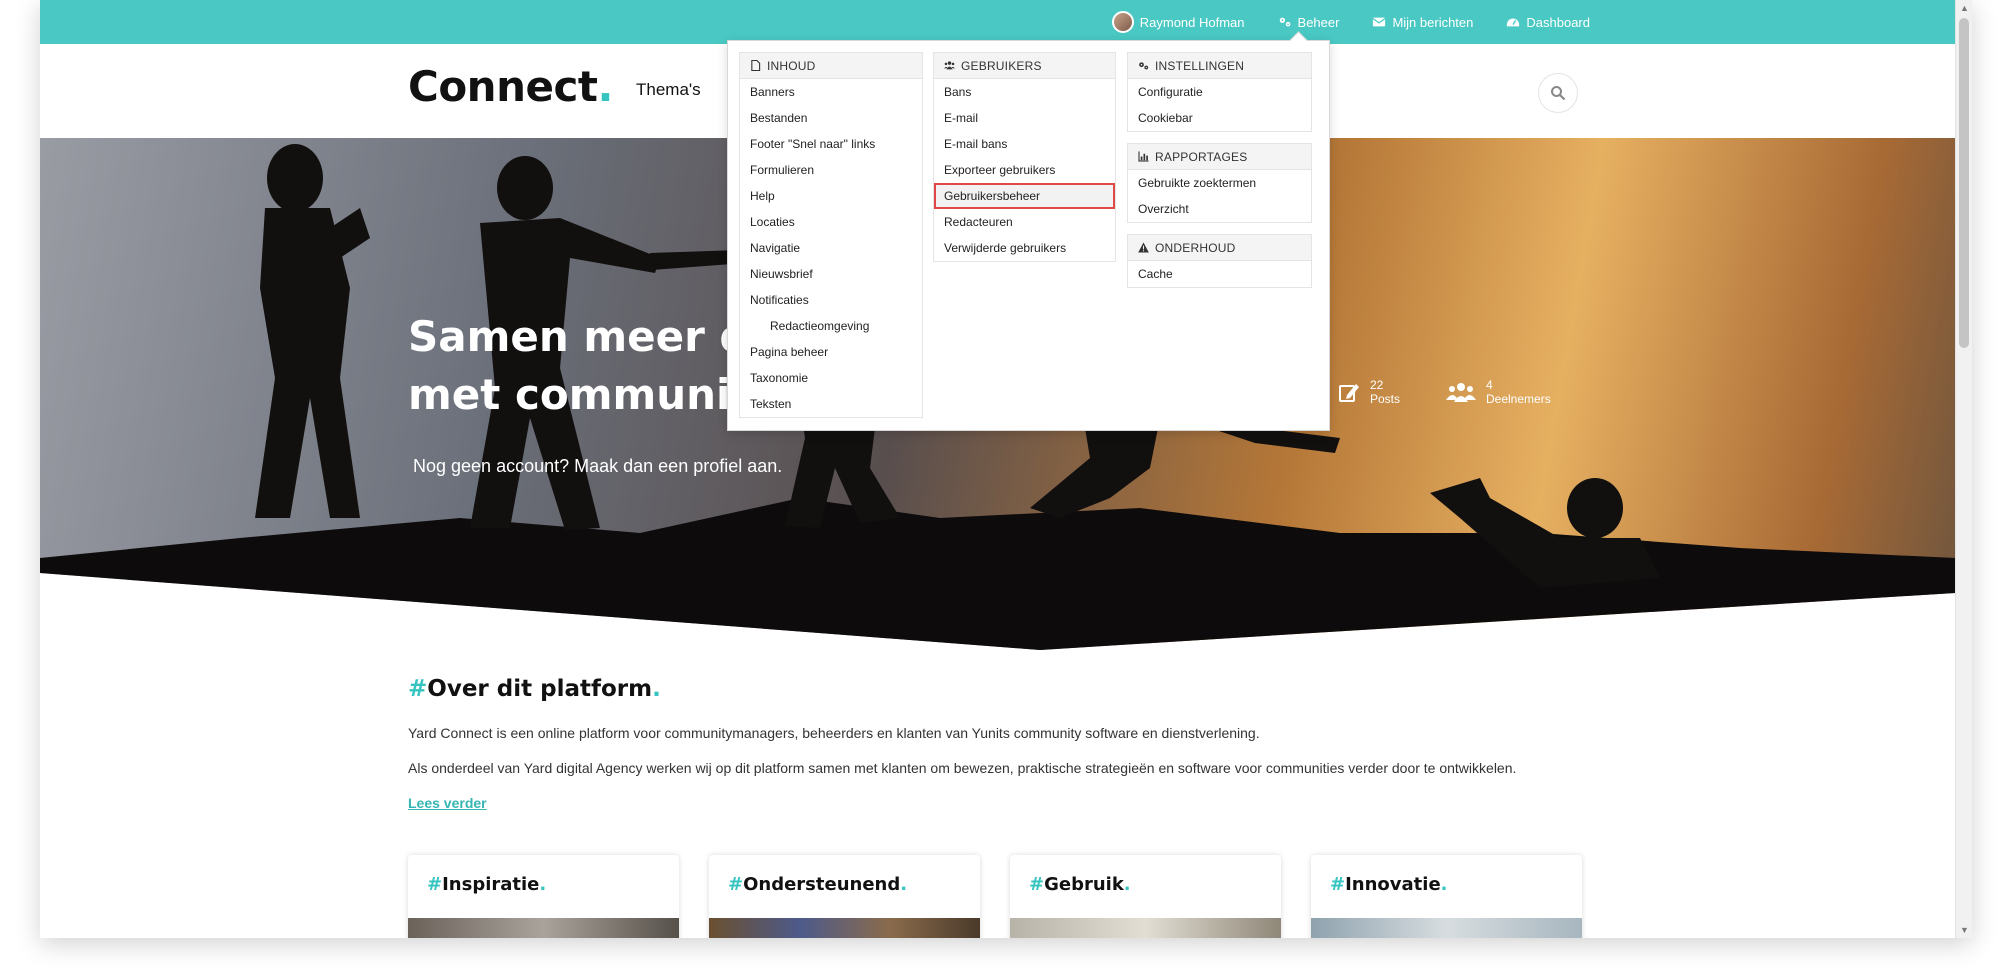 The width and height of the screenshot is (2000, 980). I want to click on stat-posts: 22 Posts, so click(1369, 392).